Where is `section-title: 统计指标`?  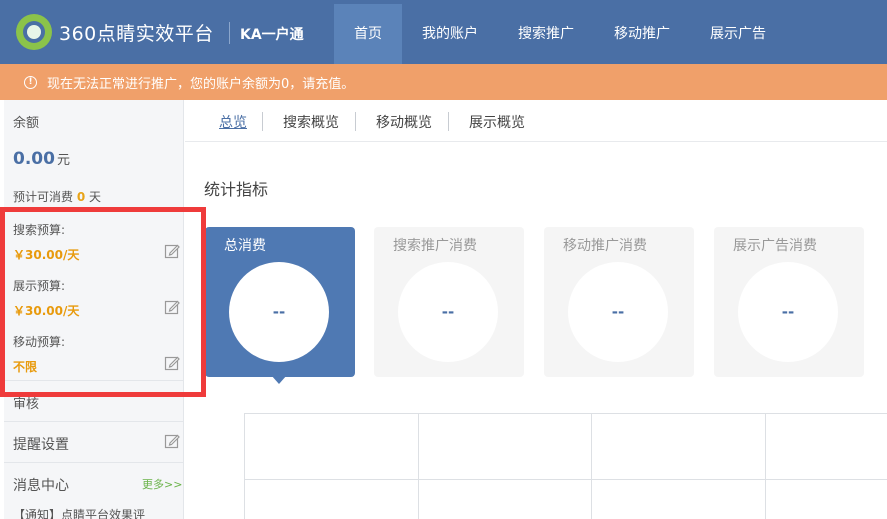
section-title: 统计指标 is located at coordinates (236, 189).